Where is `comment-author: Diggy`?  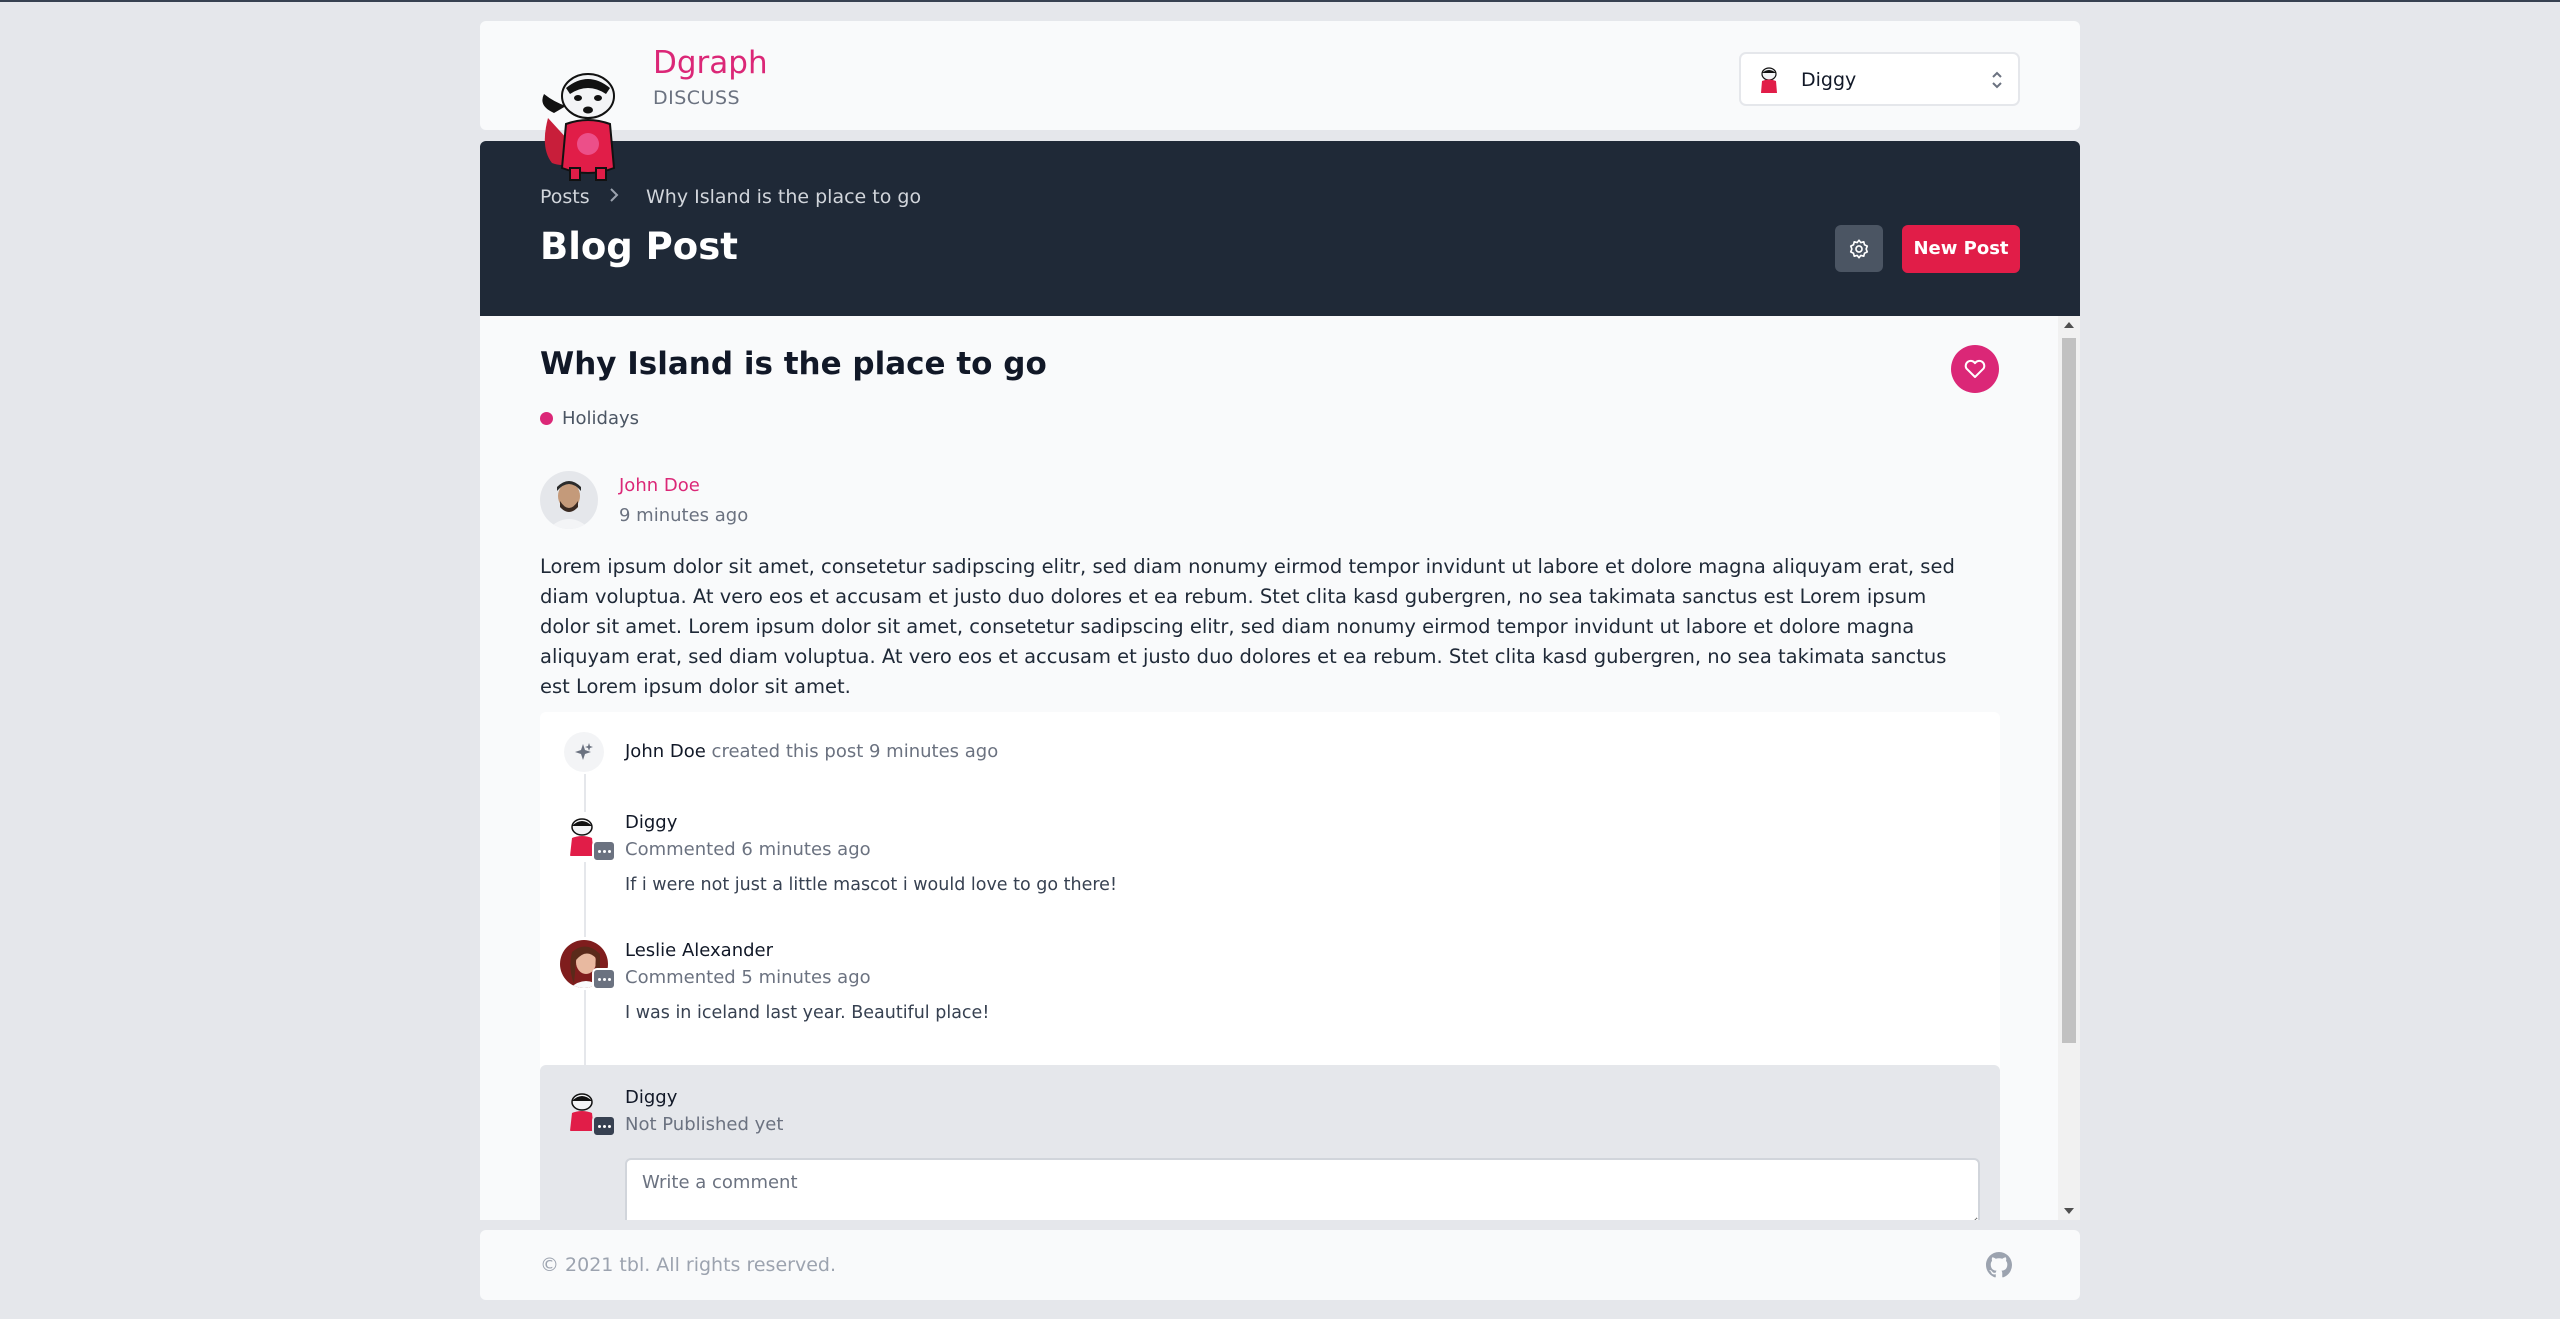
comment-author: Diggy is located at coordinates (651, 822).